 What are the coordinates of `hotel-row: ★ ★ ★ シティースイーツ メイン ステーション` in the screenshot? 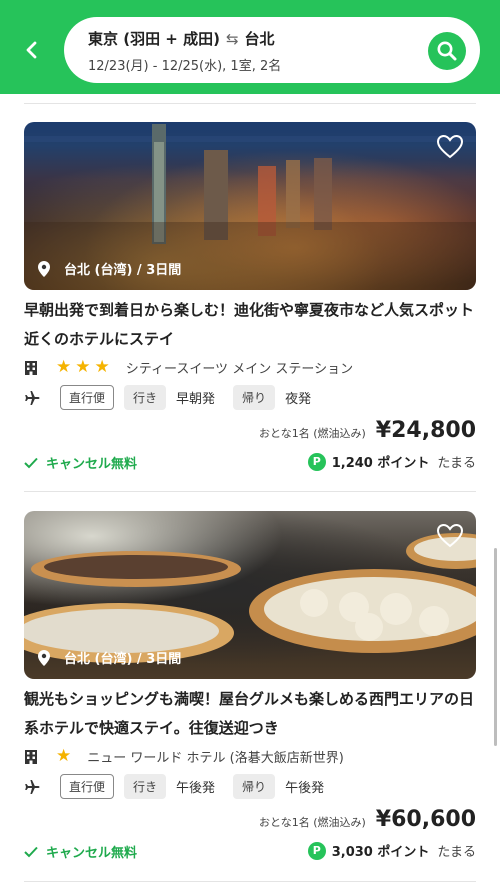 It's located at (188, 367).